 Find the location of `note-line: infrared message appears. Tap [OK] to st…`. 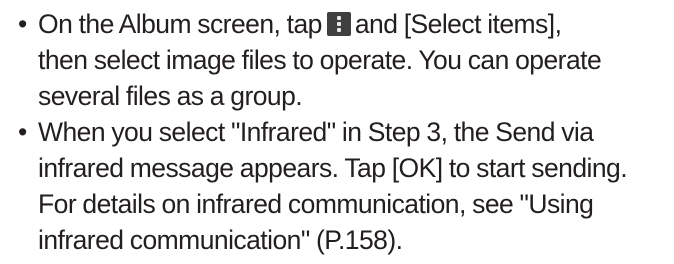

note-line: infrared message appears. Tap [OK] to st… is located at coordinates (333, 168).